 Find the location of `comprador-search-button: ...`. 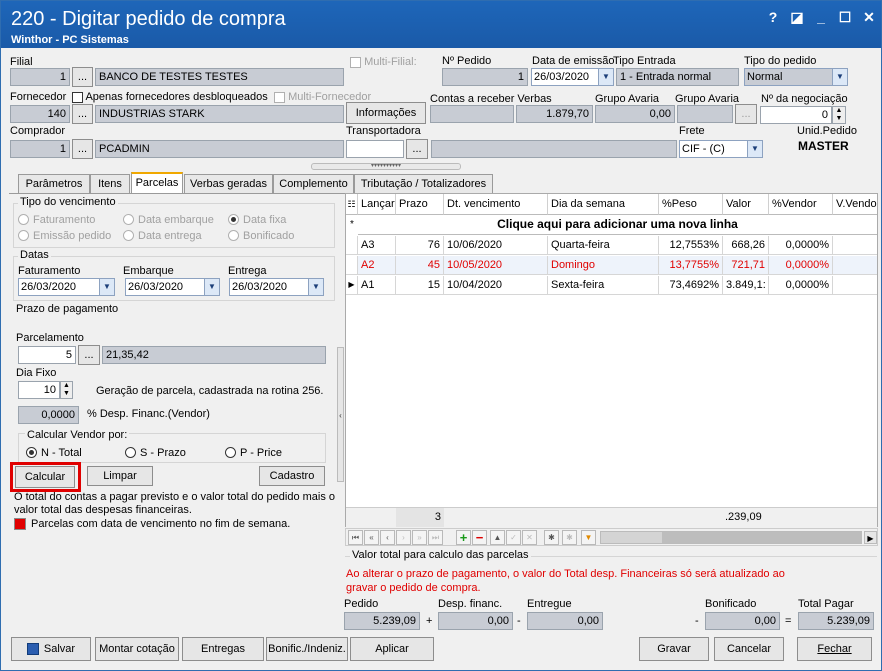

comprador-search-button: ... is located at coordinates (82, 149).